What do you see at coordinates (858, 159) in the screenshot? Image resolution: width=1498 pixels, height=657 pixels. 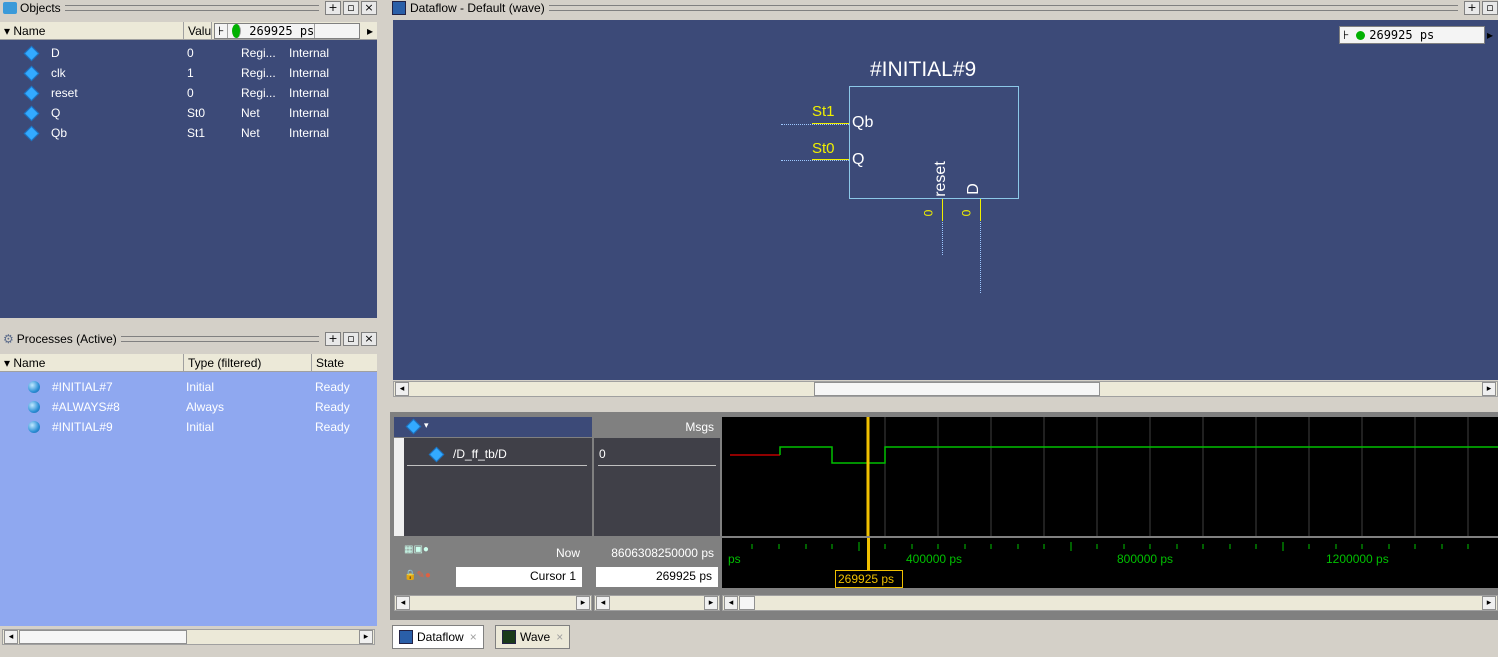 I see `port-q-label: Q` at bounding box center [858, 159].